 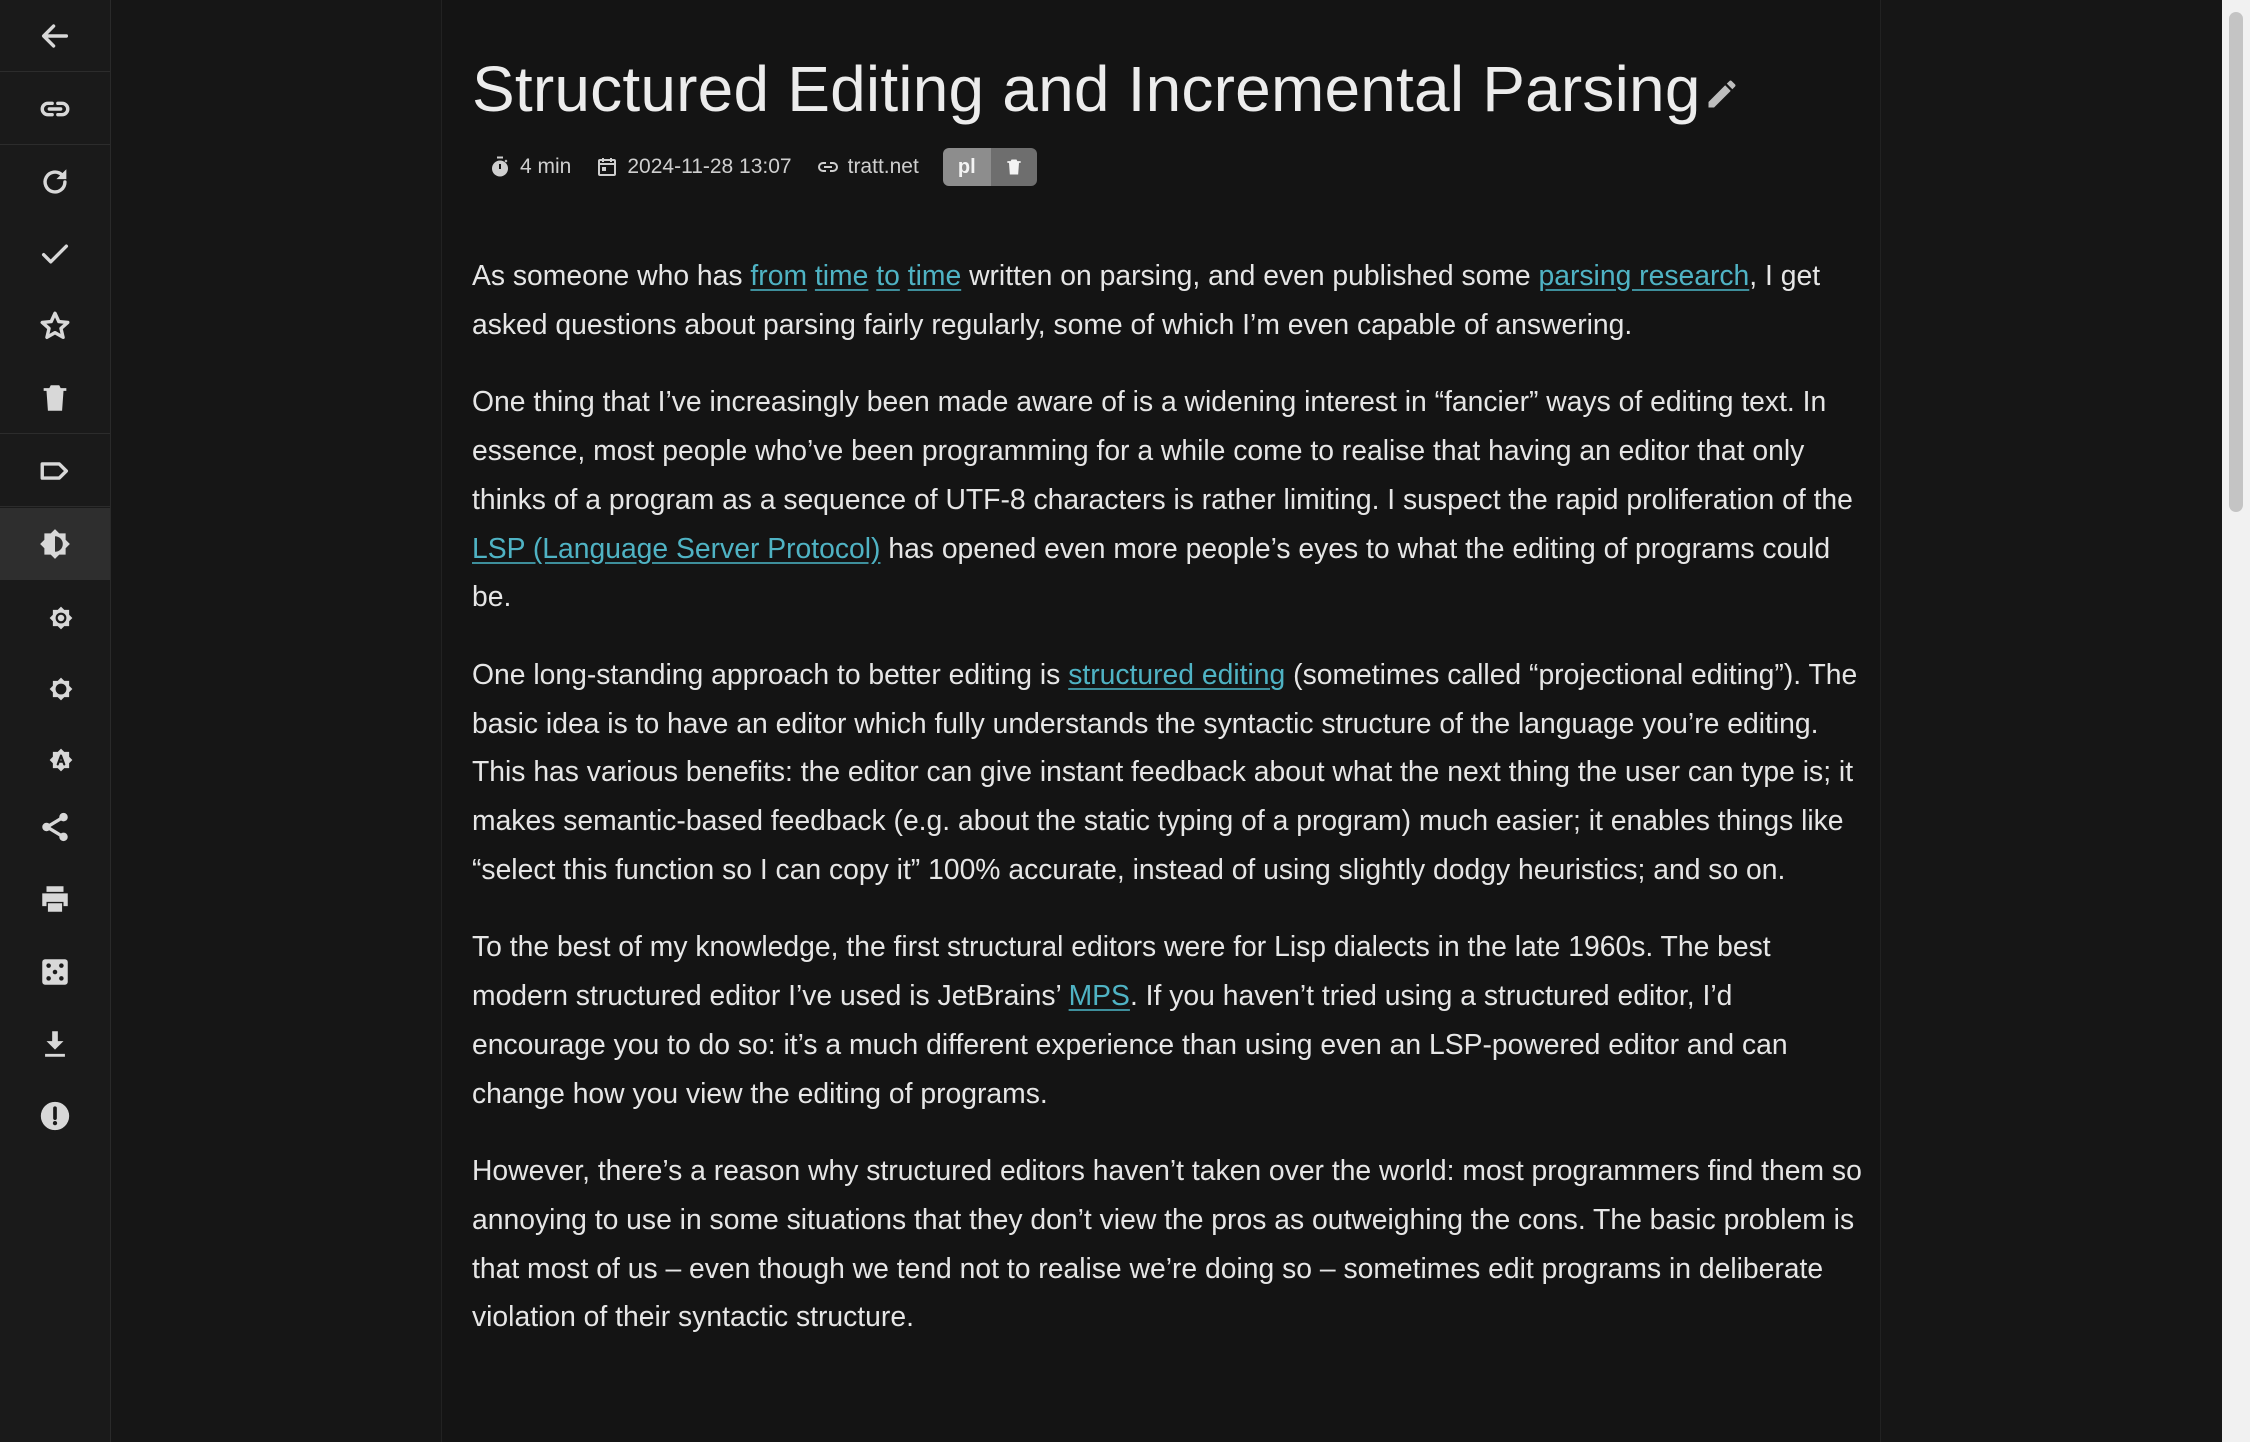 I want to click on open-link-button, so click(x=55, y=109).